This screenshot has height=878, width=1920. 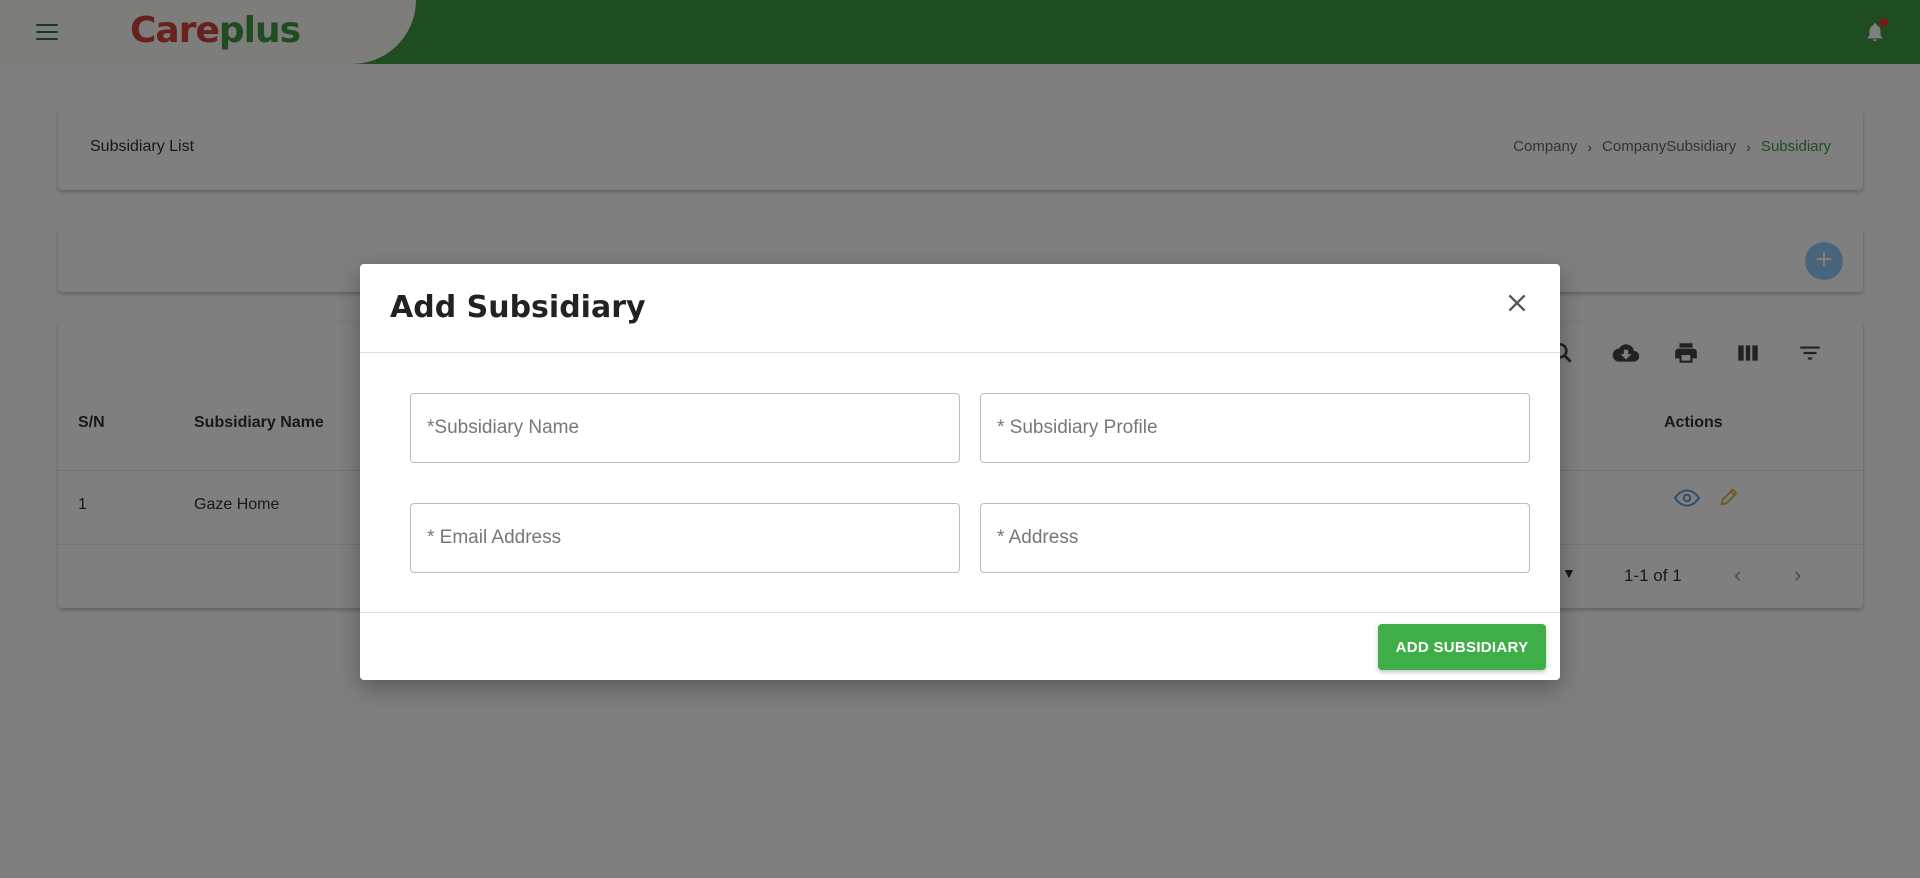 I want to click on subsidiary-profile-input, so click(x=1255, y=428).